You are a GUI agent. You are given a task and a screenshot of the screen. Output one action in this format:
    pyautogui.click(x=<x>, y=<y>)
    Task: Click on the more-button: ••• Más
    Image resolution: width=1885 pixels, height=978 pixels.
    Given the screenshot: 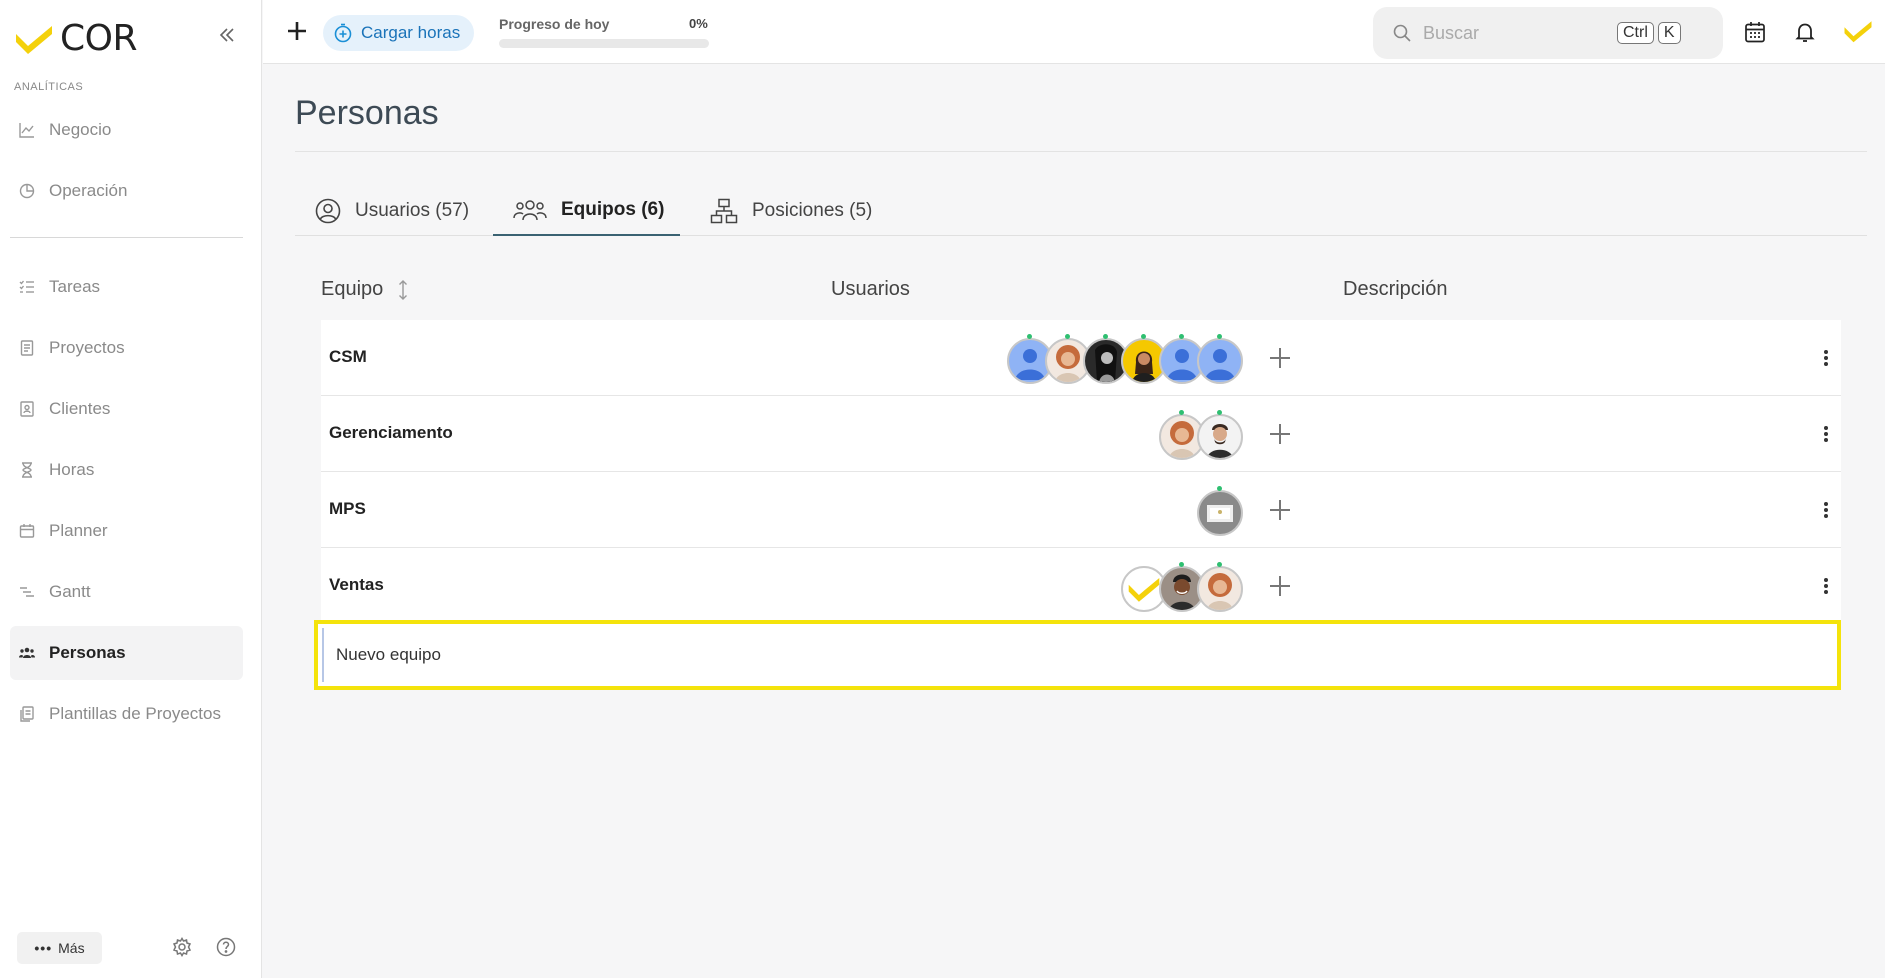 What is the action you would take?
    pyautogui.click(x=59, y=948)
    